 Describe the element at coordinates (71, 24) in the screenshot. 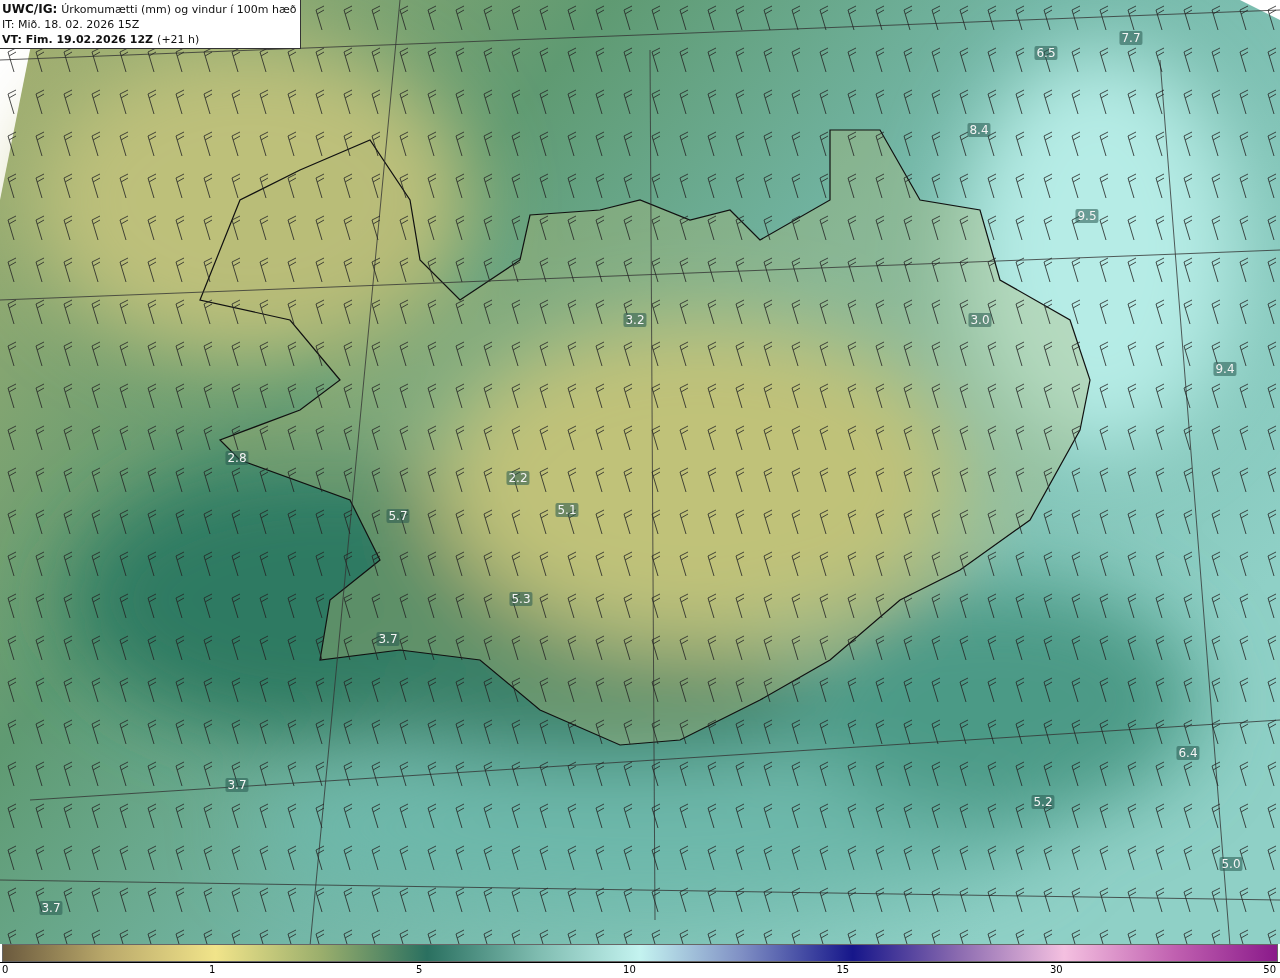

I see `issue-time: IT: Mið. 18. 02. 2026 15Z` at that location.